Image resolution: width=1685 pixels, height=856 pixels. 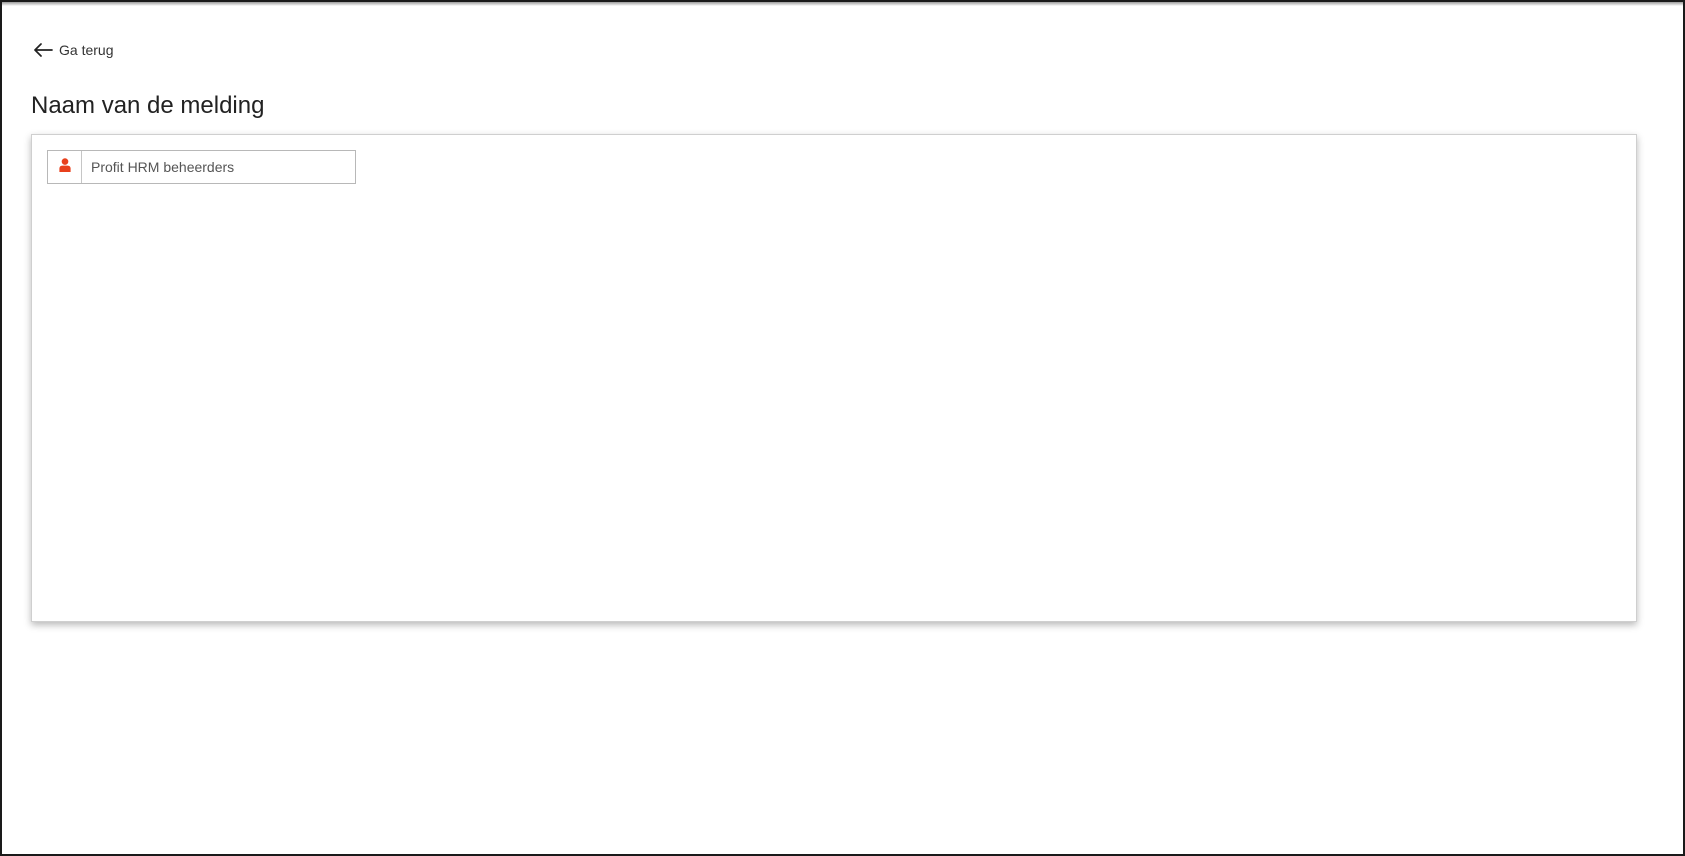 I want to click on back-link-label: Ga terug, so click(x=86, y=50).